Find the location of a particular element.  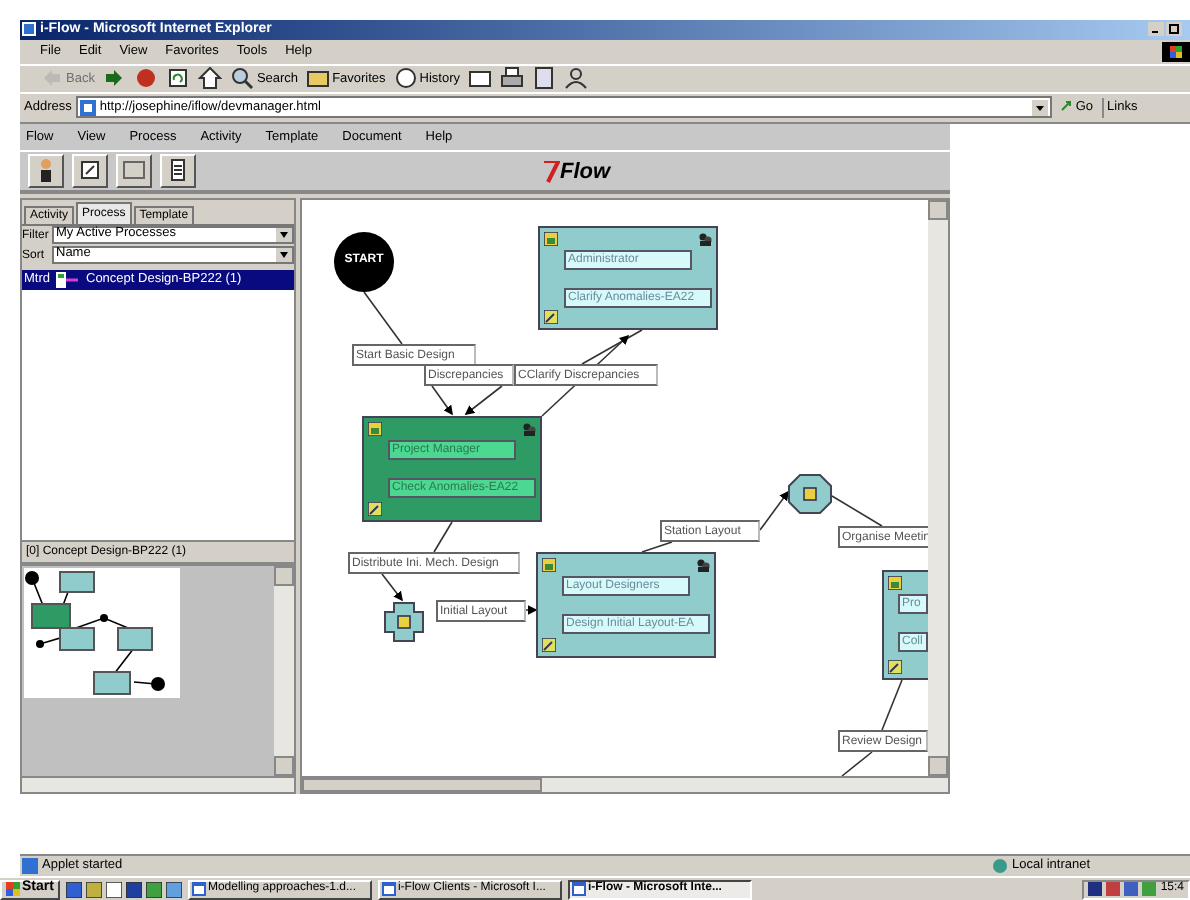

octagon-node is located at coordinates (810, 493).